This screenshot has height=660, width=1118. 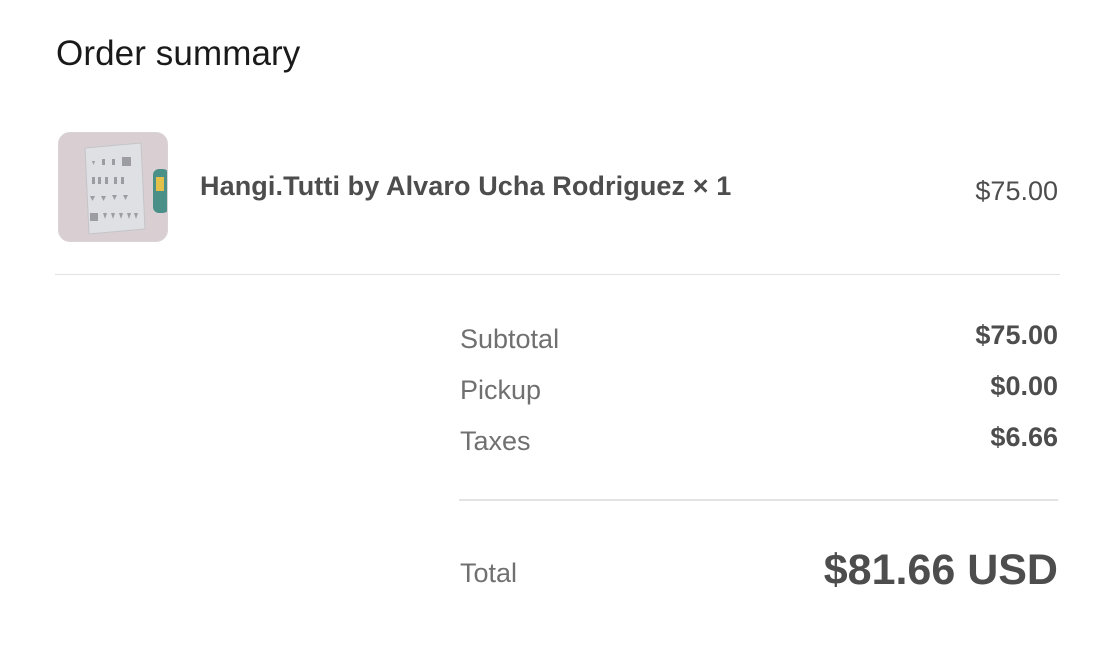 I want to click on taxes-label: Taxes, so click(x=495, y=441).